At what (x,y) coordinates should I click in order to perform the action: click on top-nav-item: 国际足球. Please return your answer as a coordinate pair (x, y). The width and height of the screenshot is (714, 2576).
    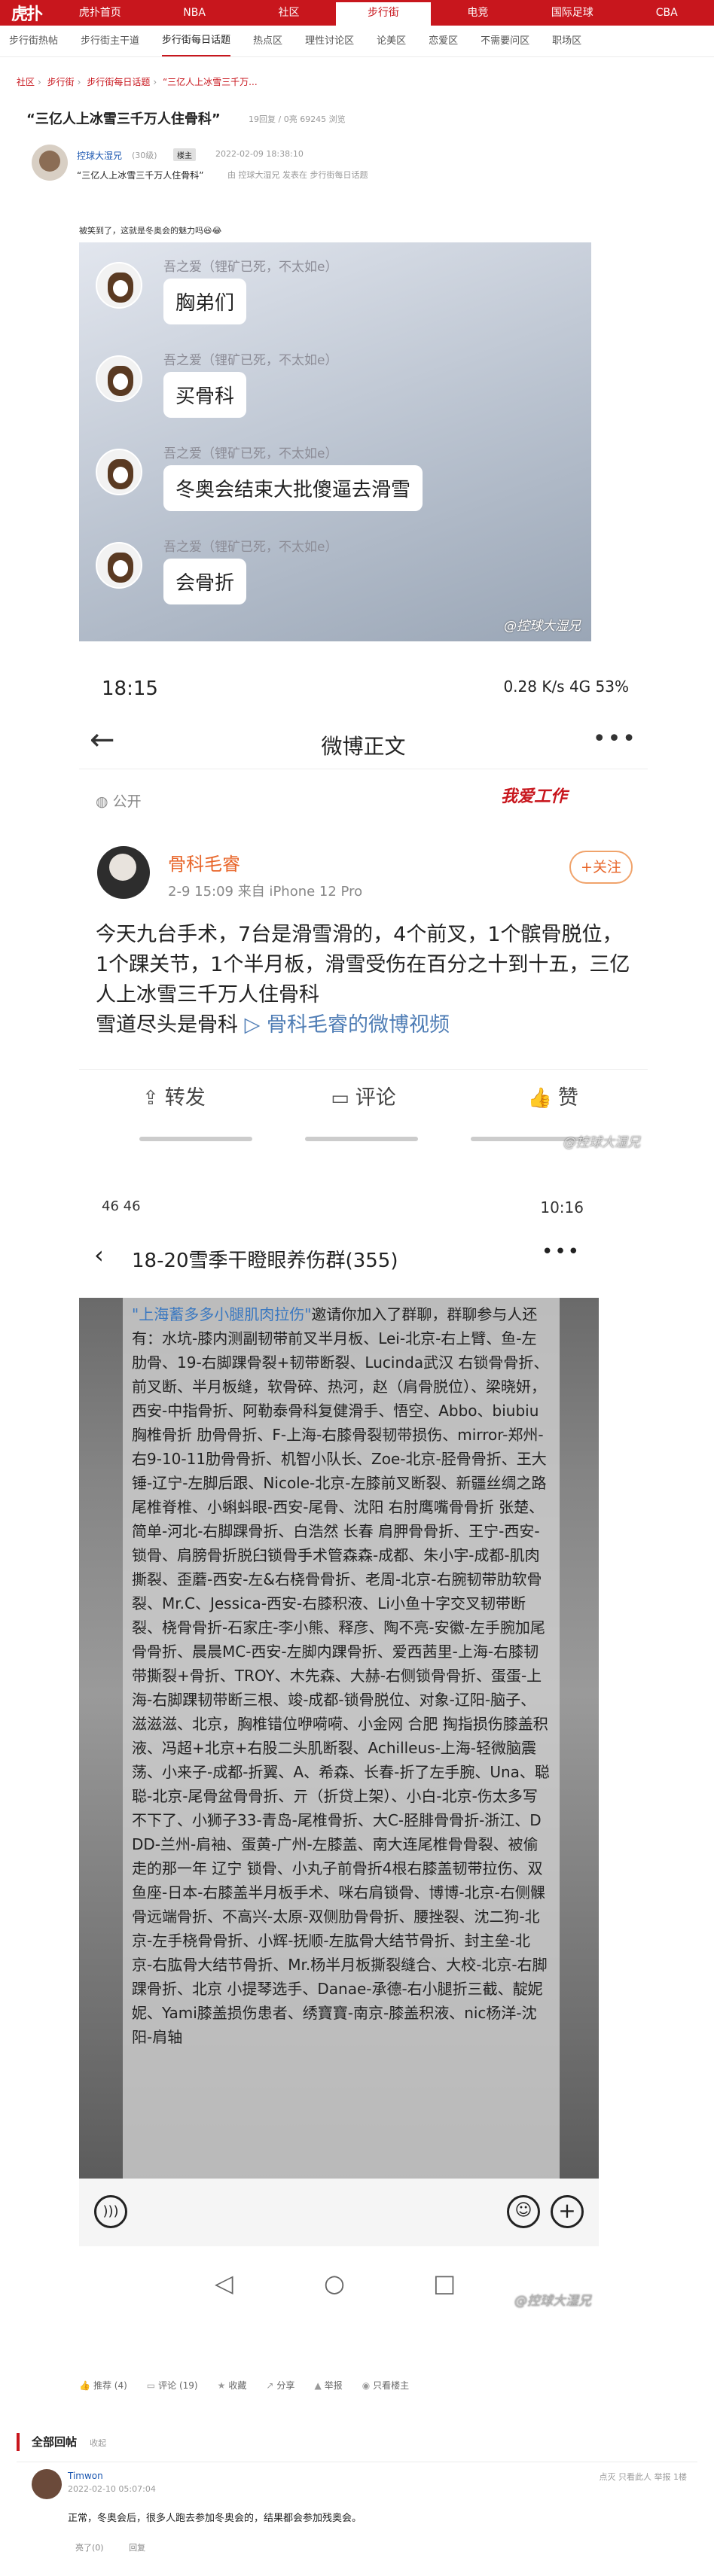
    Looking at the image, I should click on (572, 13).